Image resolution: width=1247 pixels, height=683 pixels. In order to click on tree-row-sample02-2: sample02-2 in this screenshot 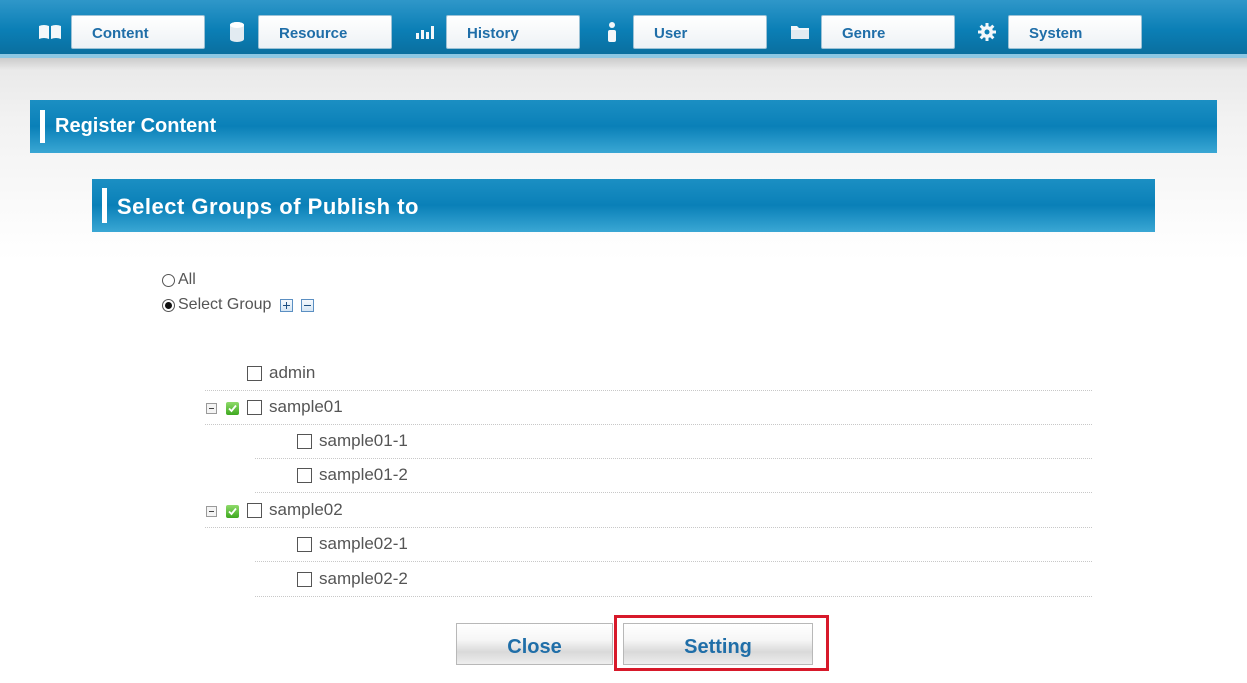, I will do `click(673, 580)`.